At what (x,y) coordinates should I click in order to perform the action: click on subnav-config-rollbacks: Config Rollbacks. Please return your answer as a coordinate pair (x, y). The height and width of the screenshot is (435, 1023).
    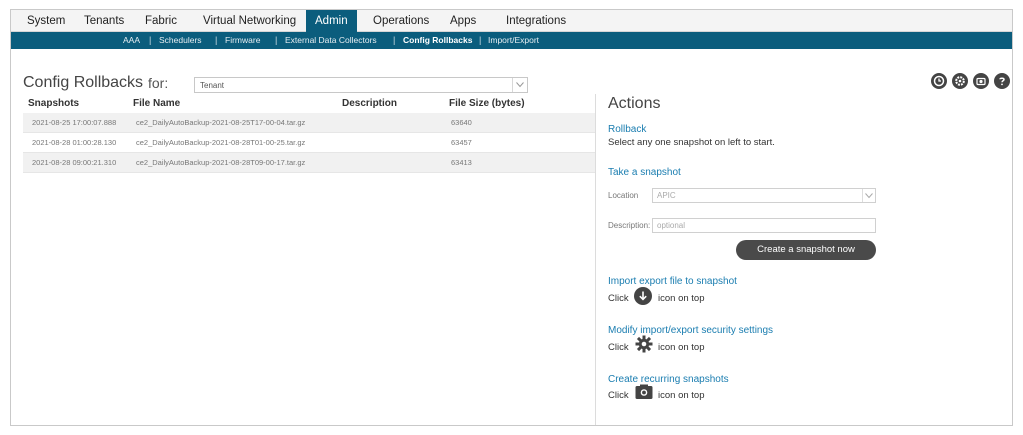
    Looking at the image, I should click on (437, 40).